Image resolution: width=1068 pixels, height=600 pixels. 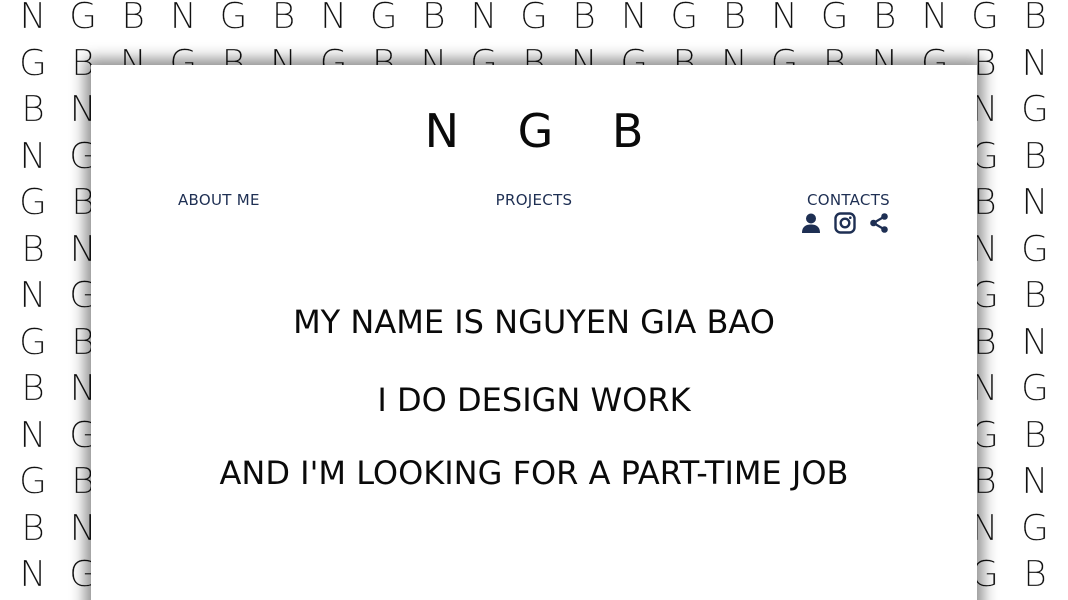 I want to click on contact-icons, so click(x=845, y=223).